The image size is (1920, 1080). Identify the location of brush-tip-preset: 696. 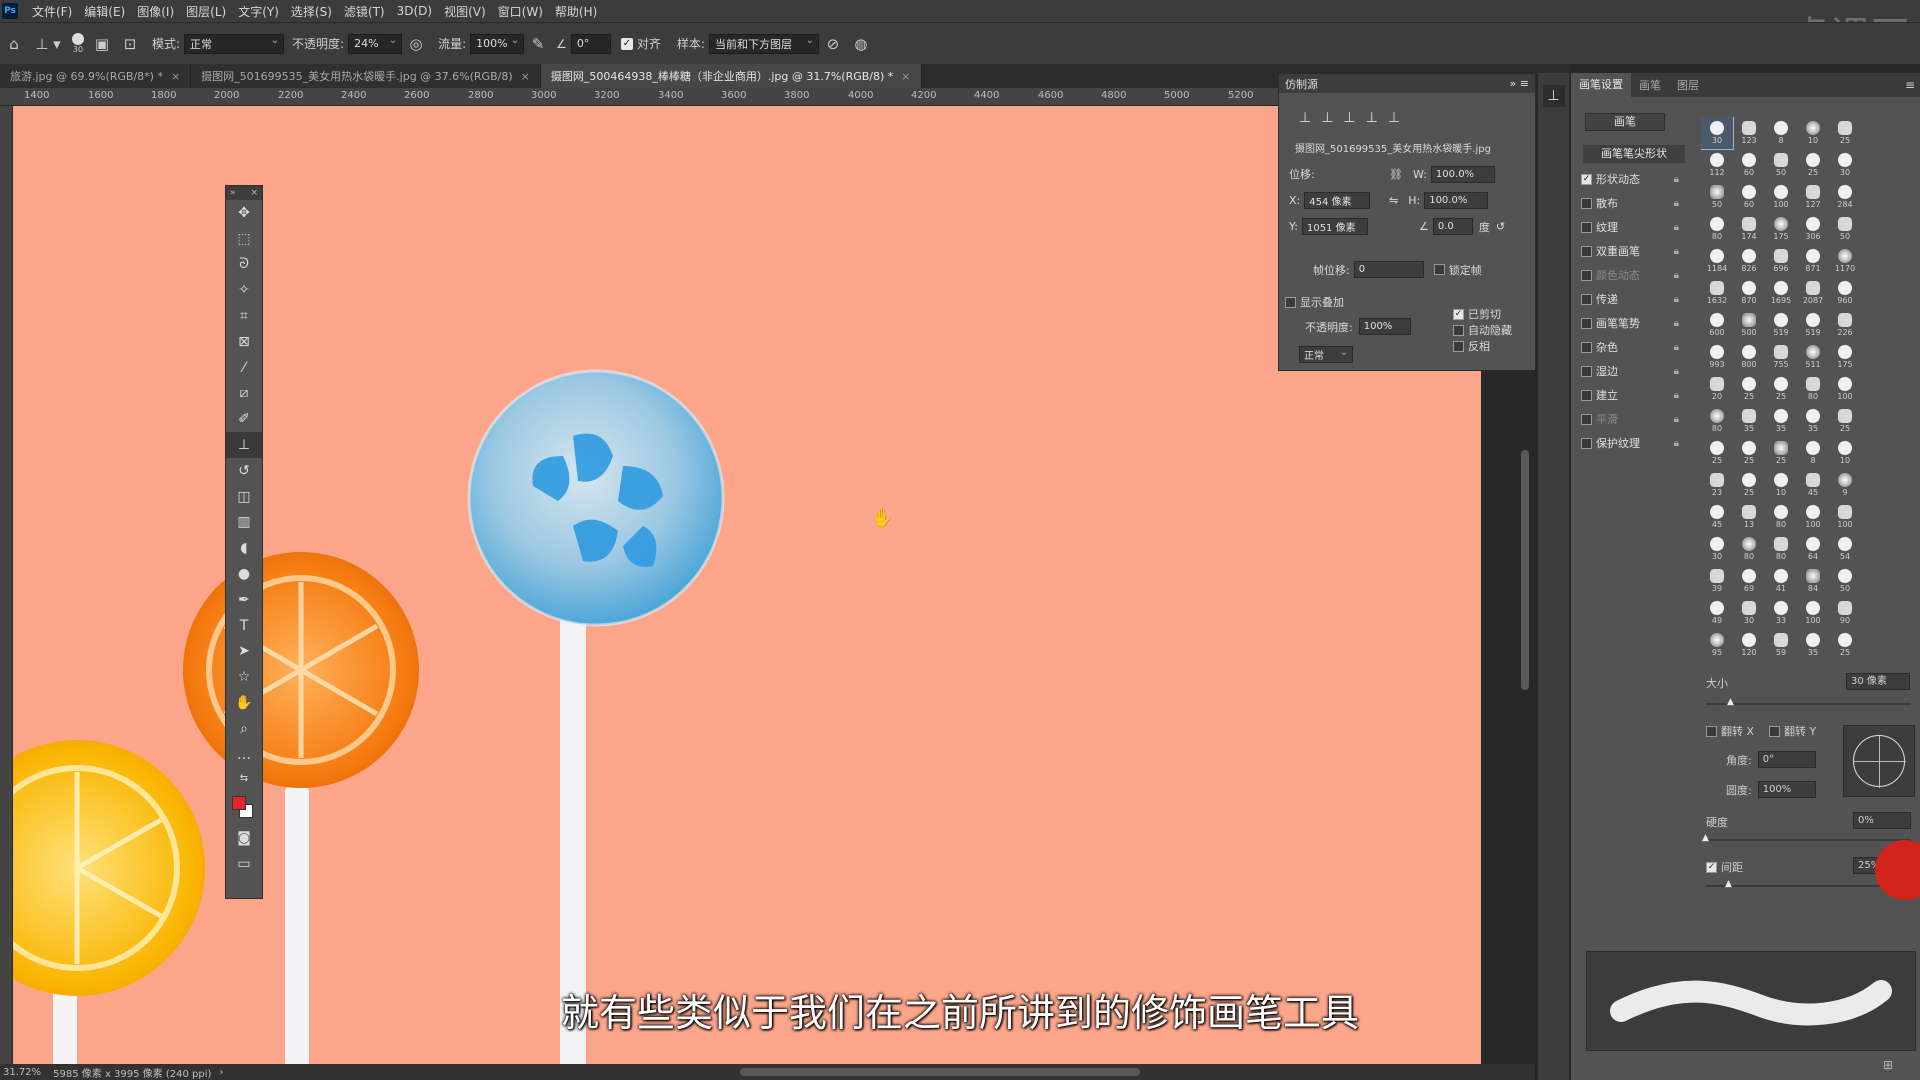
(1781, 261).